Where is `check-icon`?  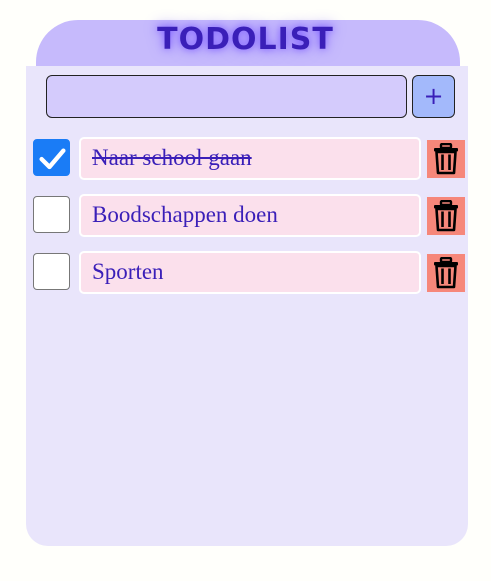 check-icon is located at coordinates (52, 159).